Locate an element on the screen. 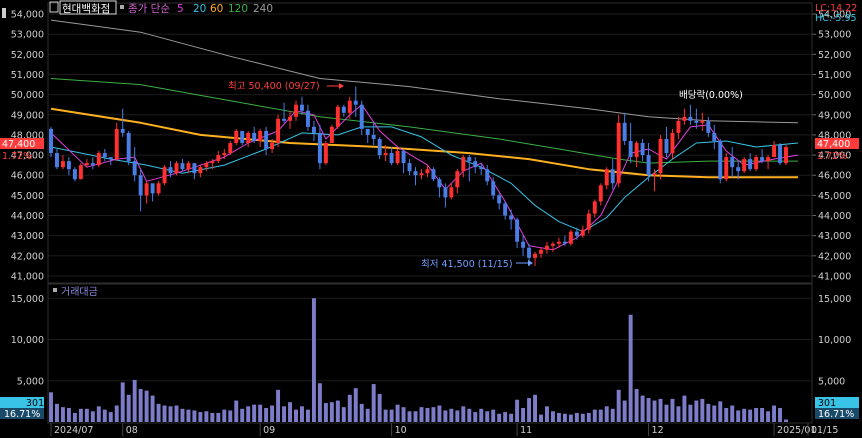 The height and width of the screenshot is (438, 862). volume-value-right: 301 is located at coordinates (827, 403).